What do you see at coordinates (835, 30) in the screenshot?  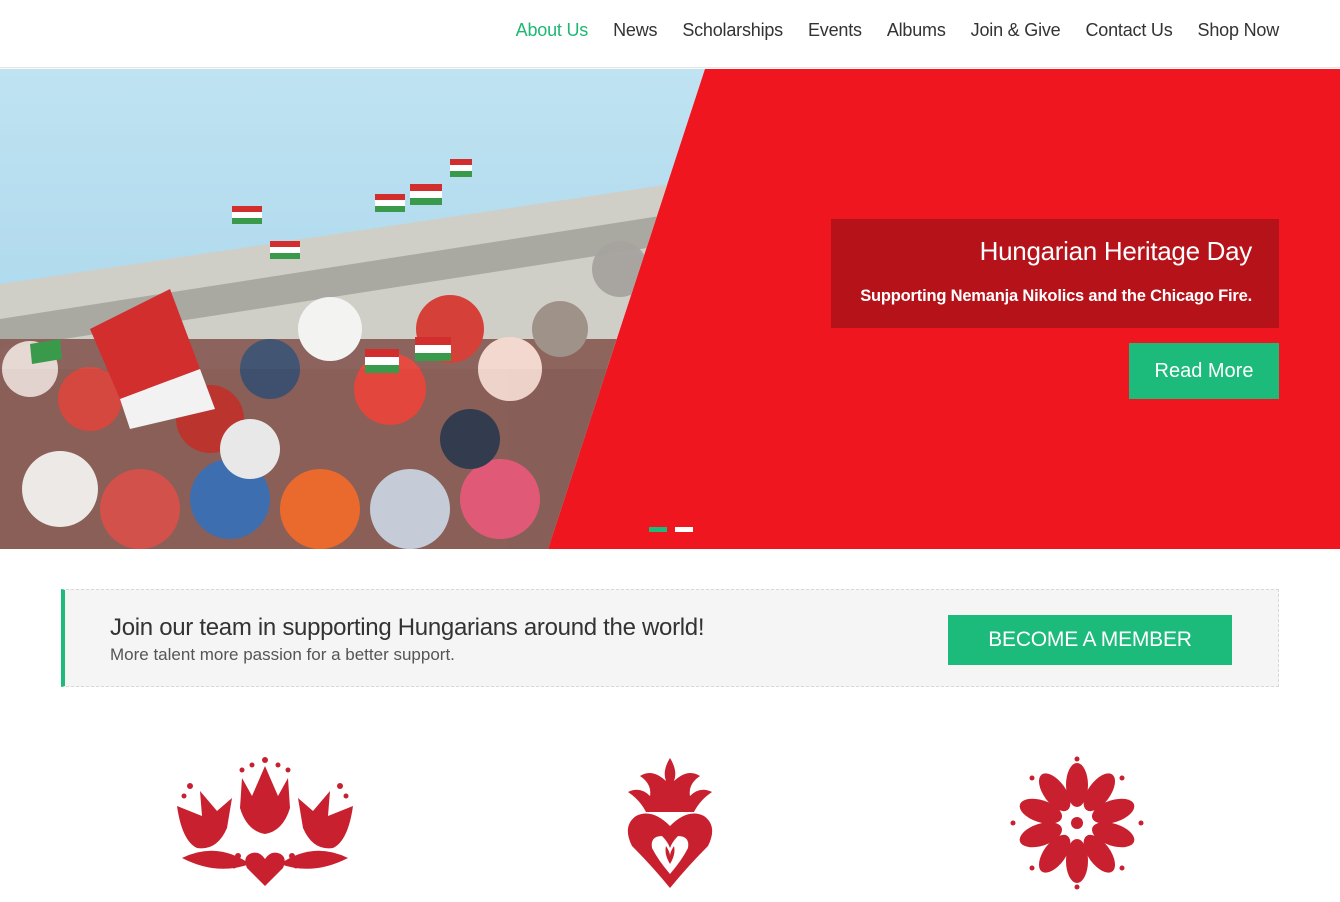 I see `nav-item-events: Events` at bounding box center [835, 30].